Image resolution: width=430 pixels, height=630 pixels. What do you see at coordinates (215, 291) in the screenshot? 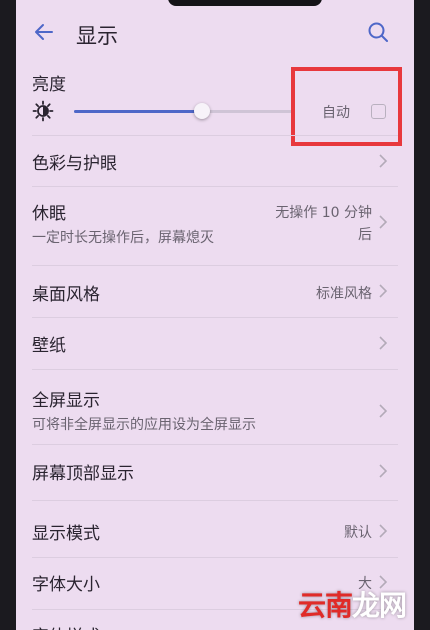
I see `setting-home-style: 桌面风格 标准风格` at bounding box center [215, 291].